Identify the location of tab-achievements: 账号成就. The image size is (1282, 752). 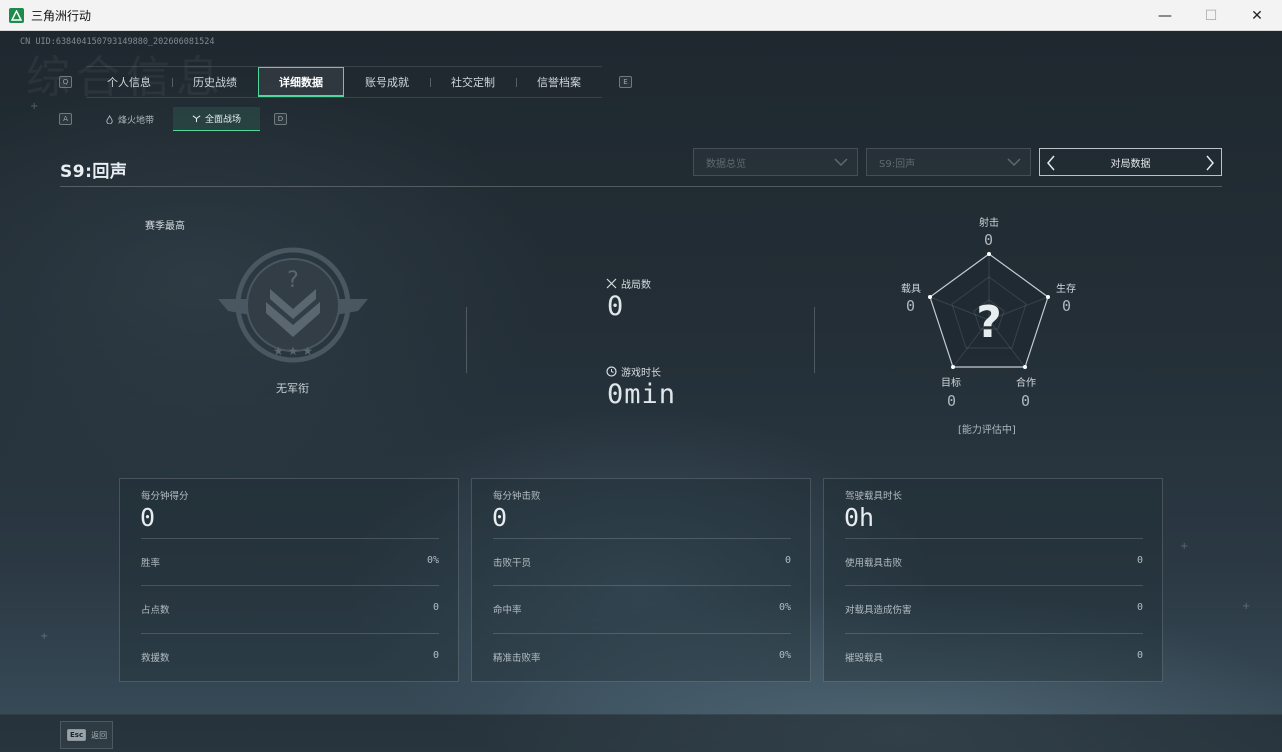
(387, 82).